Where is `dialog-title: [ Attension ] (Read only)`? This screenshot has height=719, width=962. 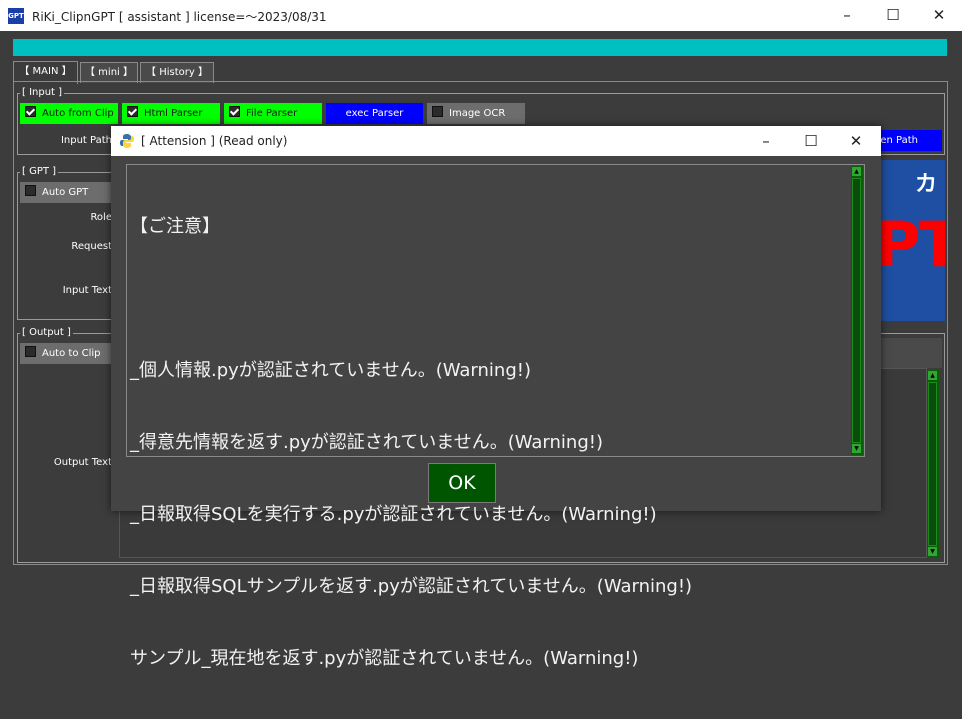
dialog-title: [ Attension ] (Read only) is located at coordinates (214, 141).